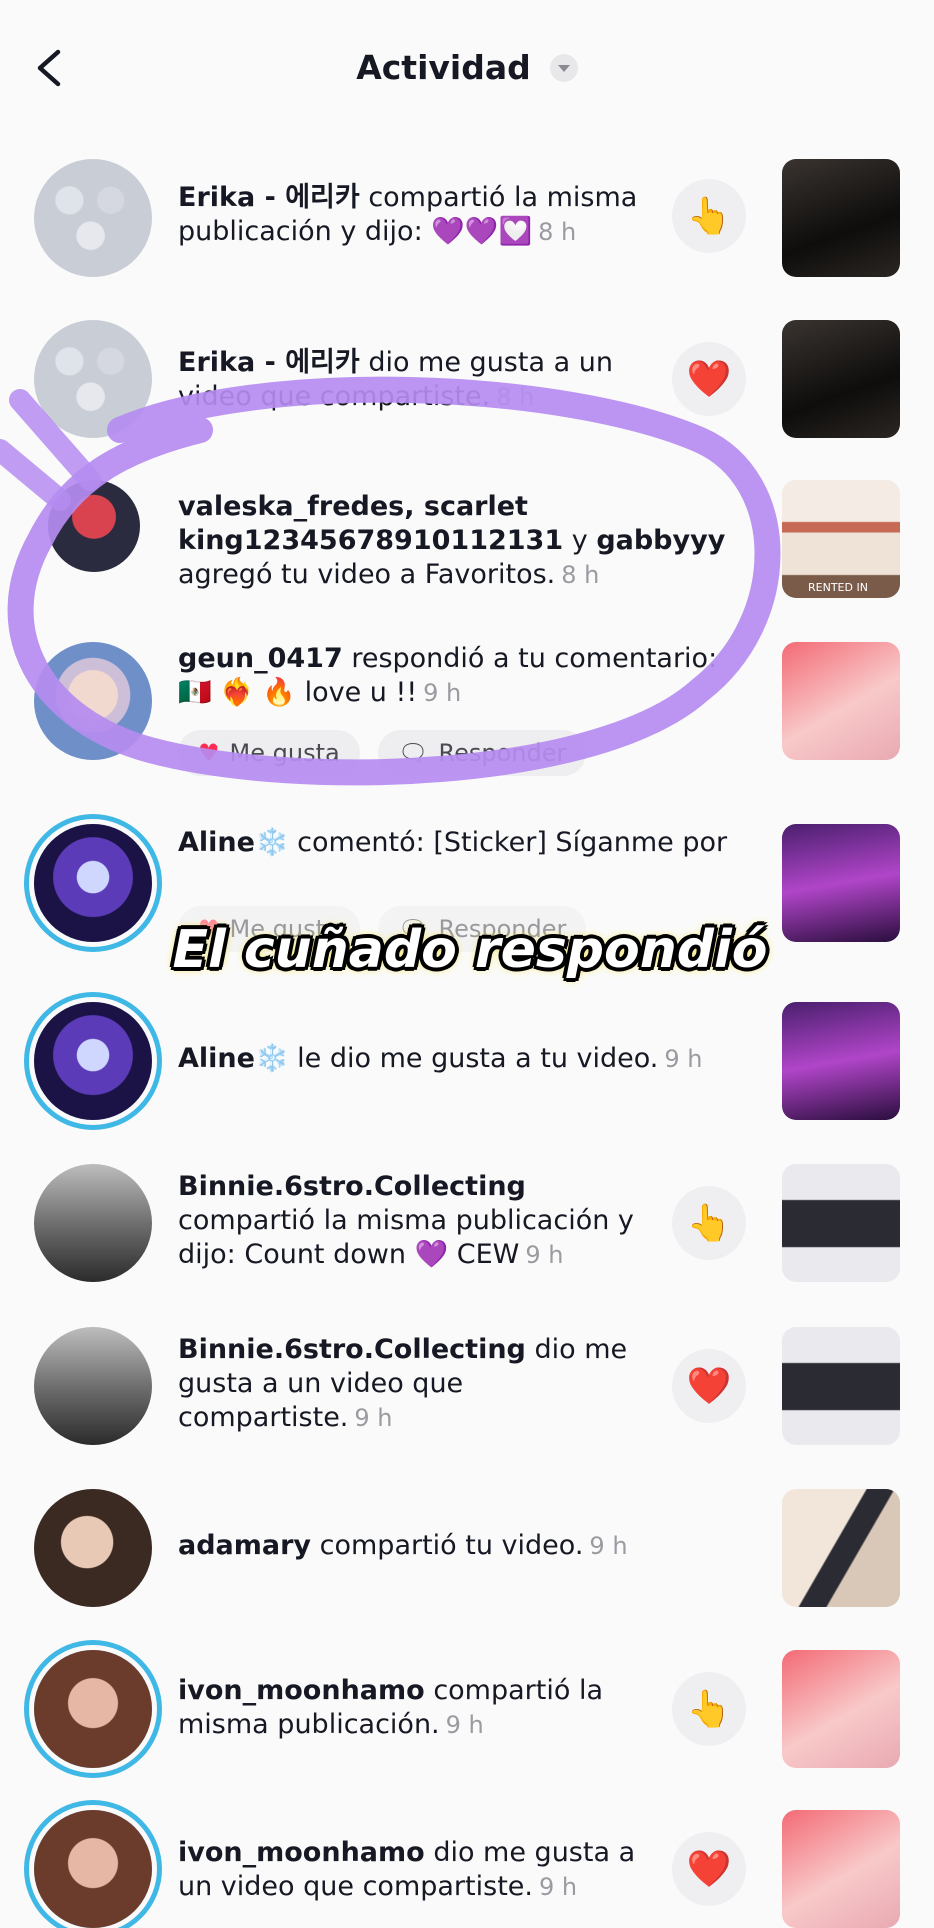 This screenshot has width=934, height=1928. I want to click on comment-icon: 🗨, so click(413, 753).